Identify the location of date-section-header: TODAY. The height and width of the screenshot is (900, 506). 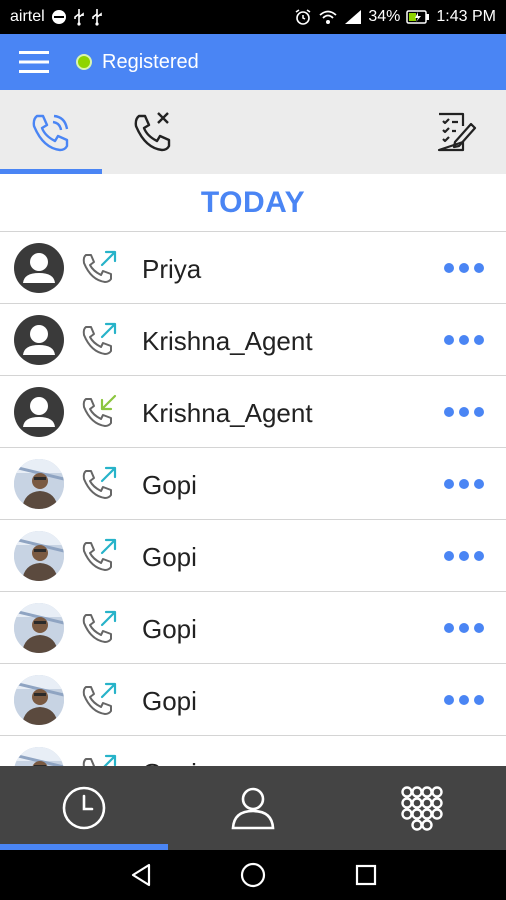
(253, 203).